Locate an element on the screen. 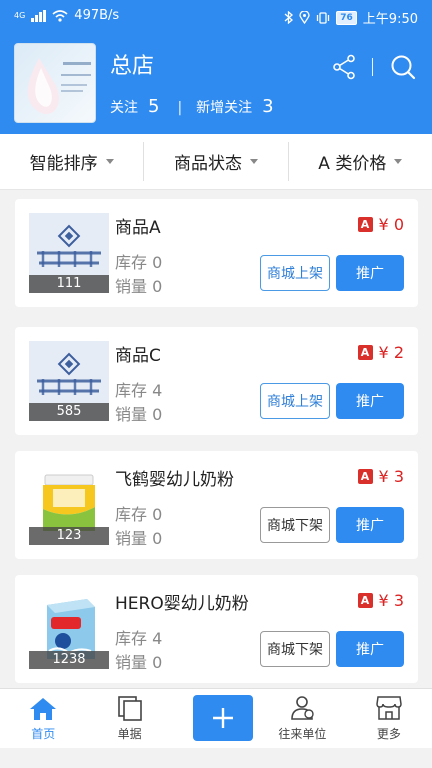 The width and height of the screenshot is (432, 768). product-image: 1238 is located at coordinates (69, 629).